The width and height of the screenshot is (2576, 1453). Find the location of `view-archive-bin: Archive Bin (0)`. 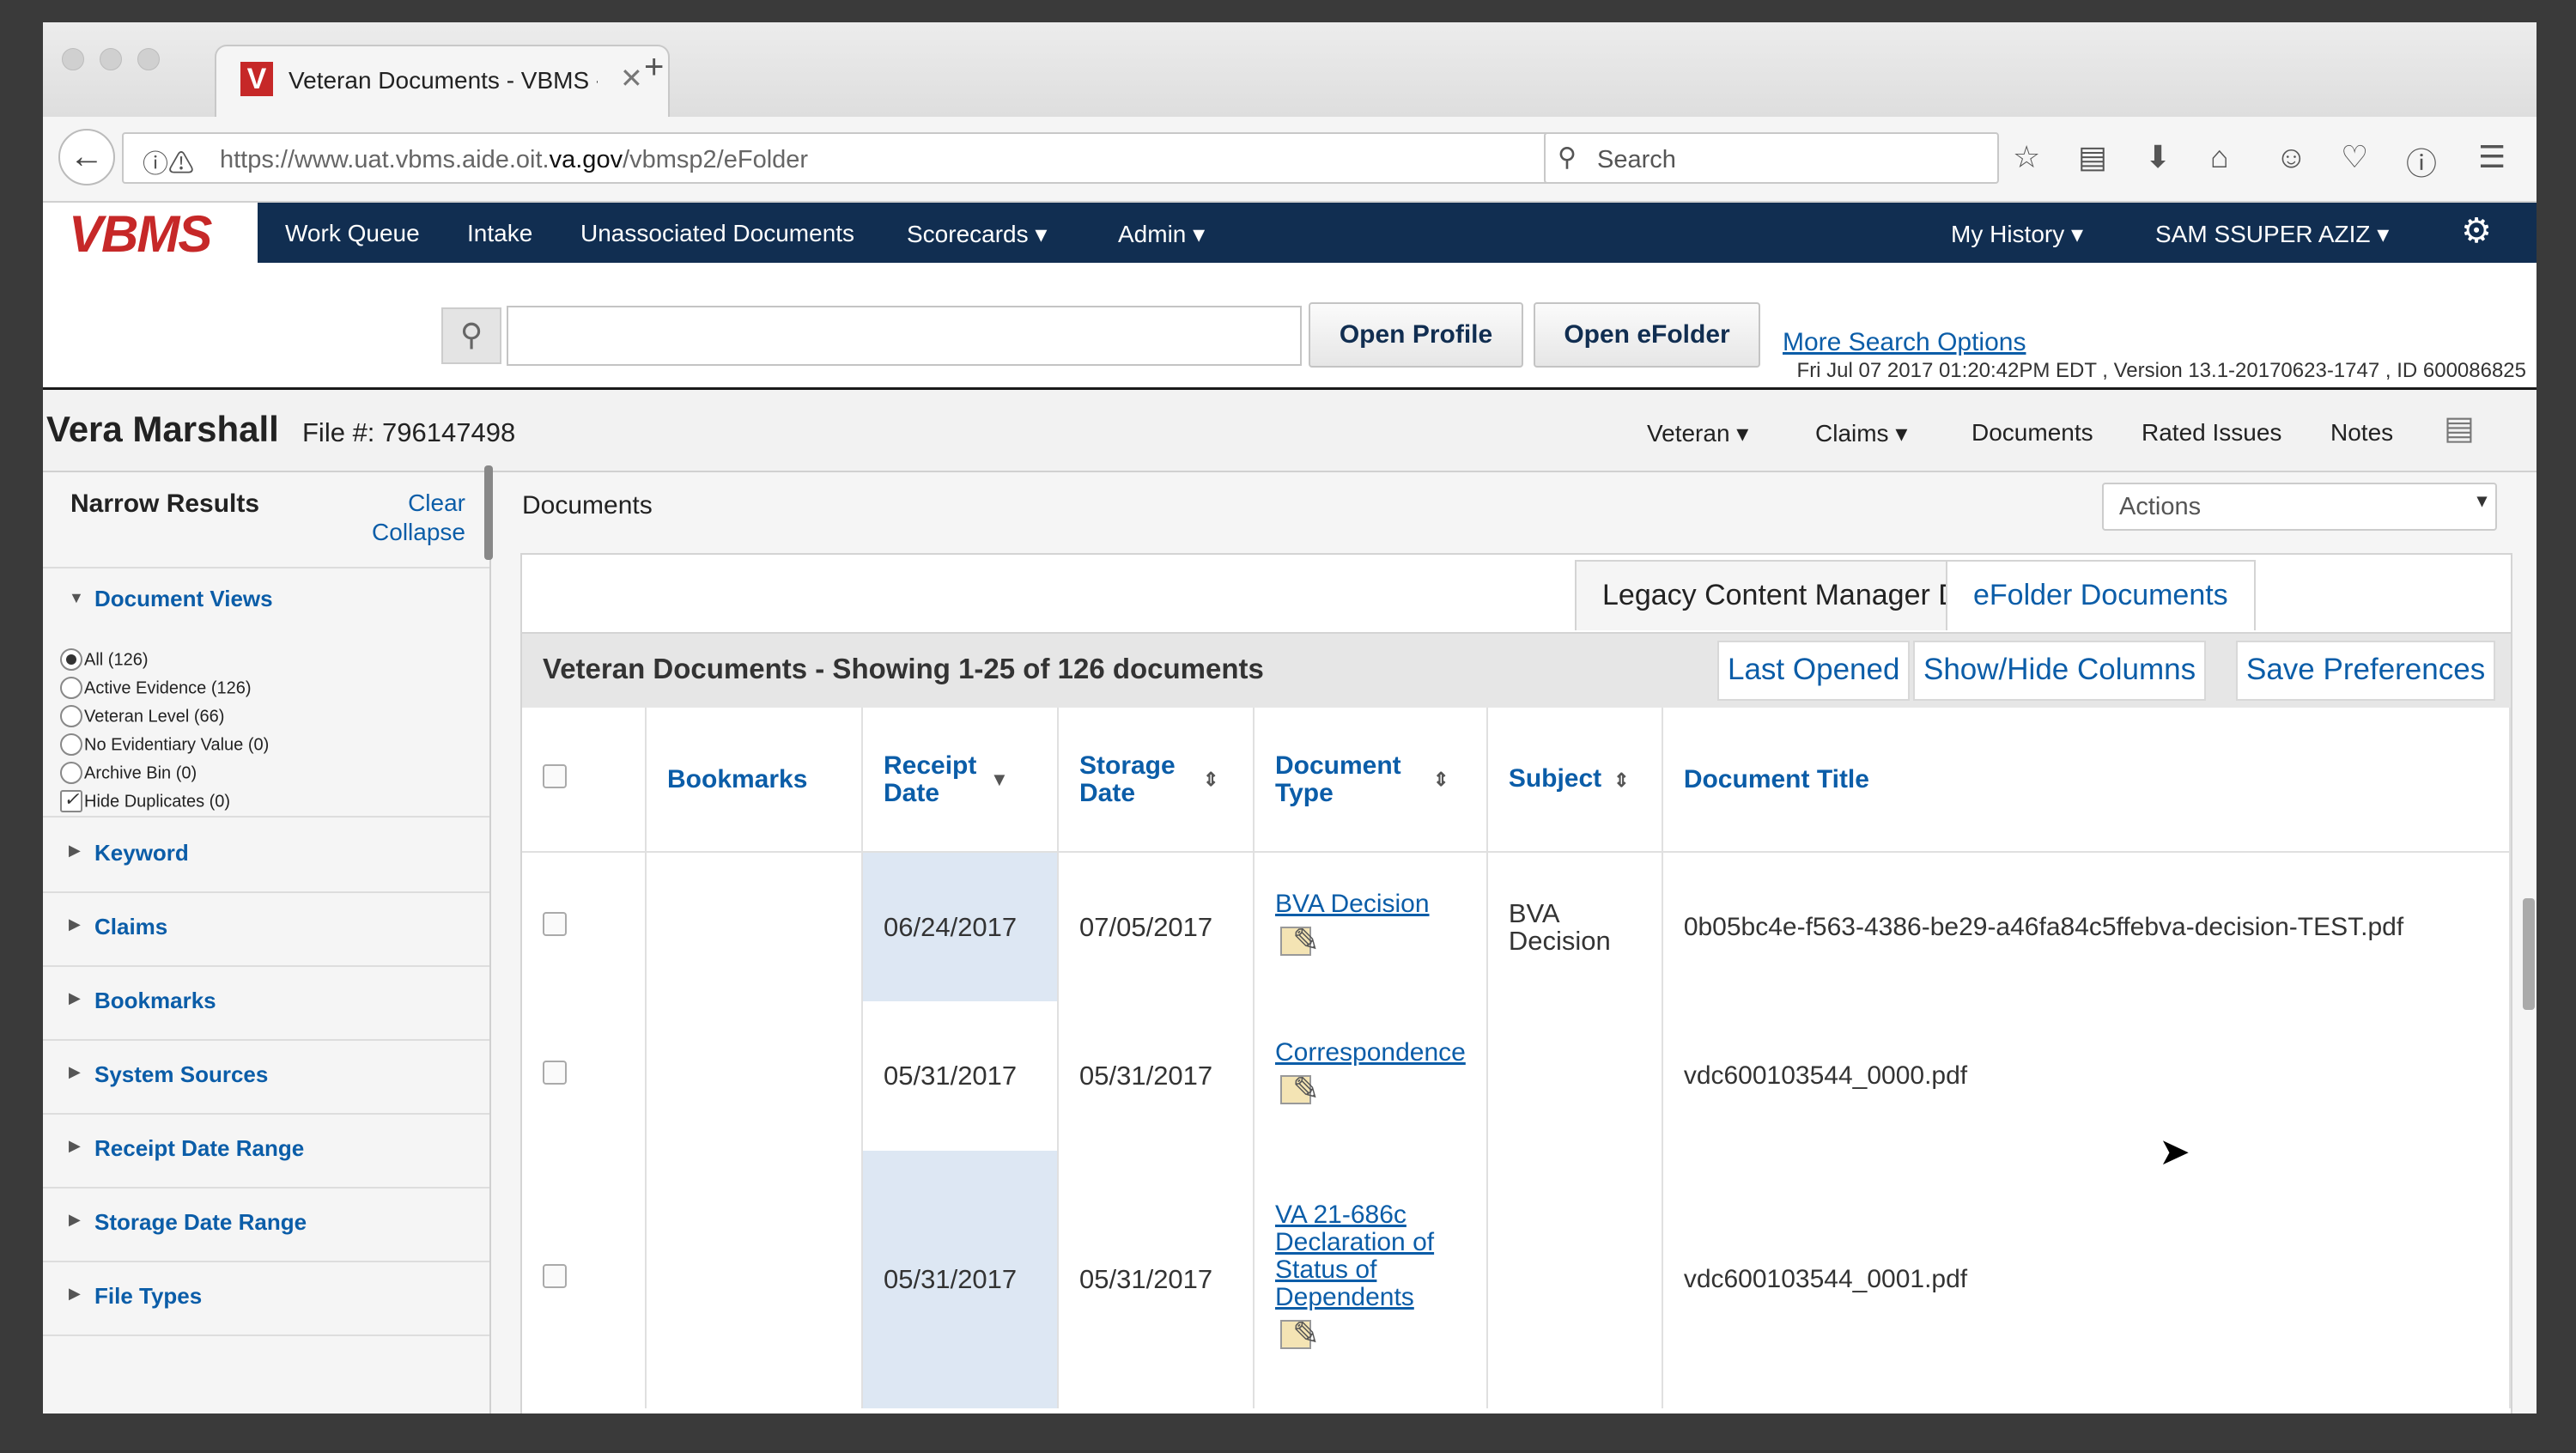

view-archive-bin: Archive Bin (0) is located at coordinates (128, 774).